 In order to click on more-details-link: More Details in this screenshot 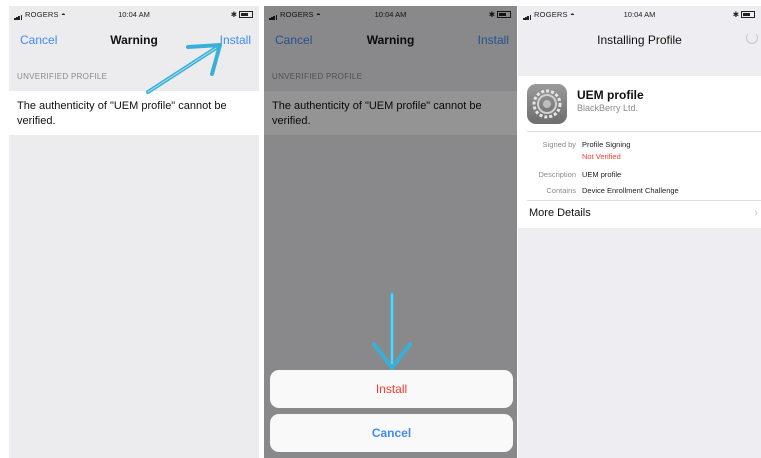, I will do `click(560, 213)`.